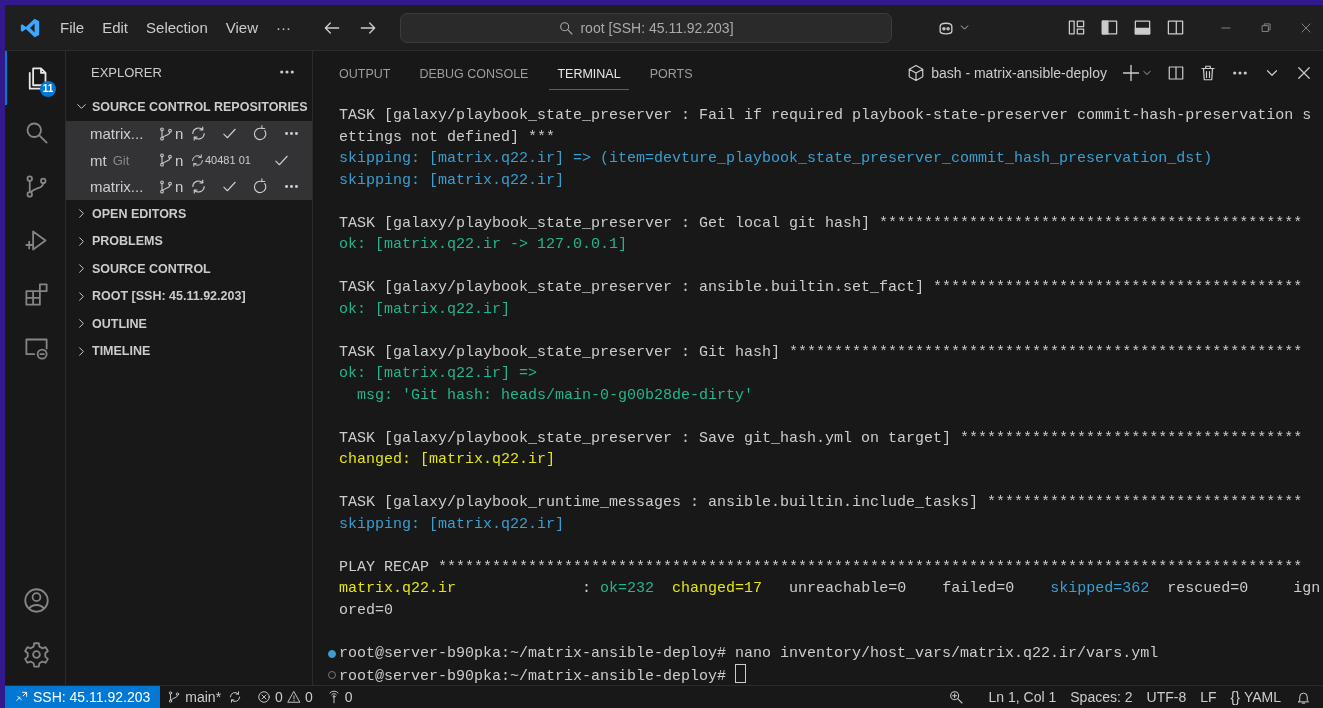  I want to click on app-logo, so click(30, 27).